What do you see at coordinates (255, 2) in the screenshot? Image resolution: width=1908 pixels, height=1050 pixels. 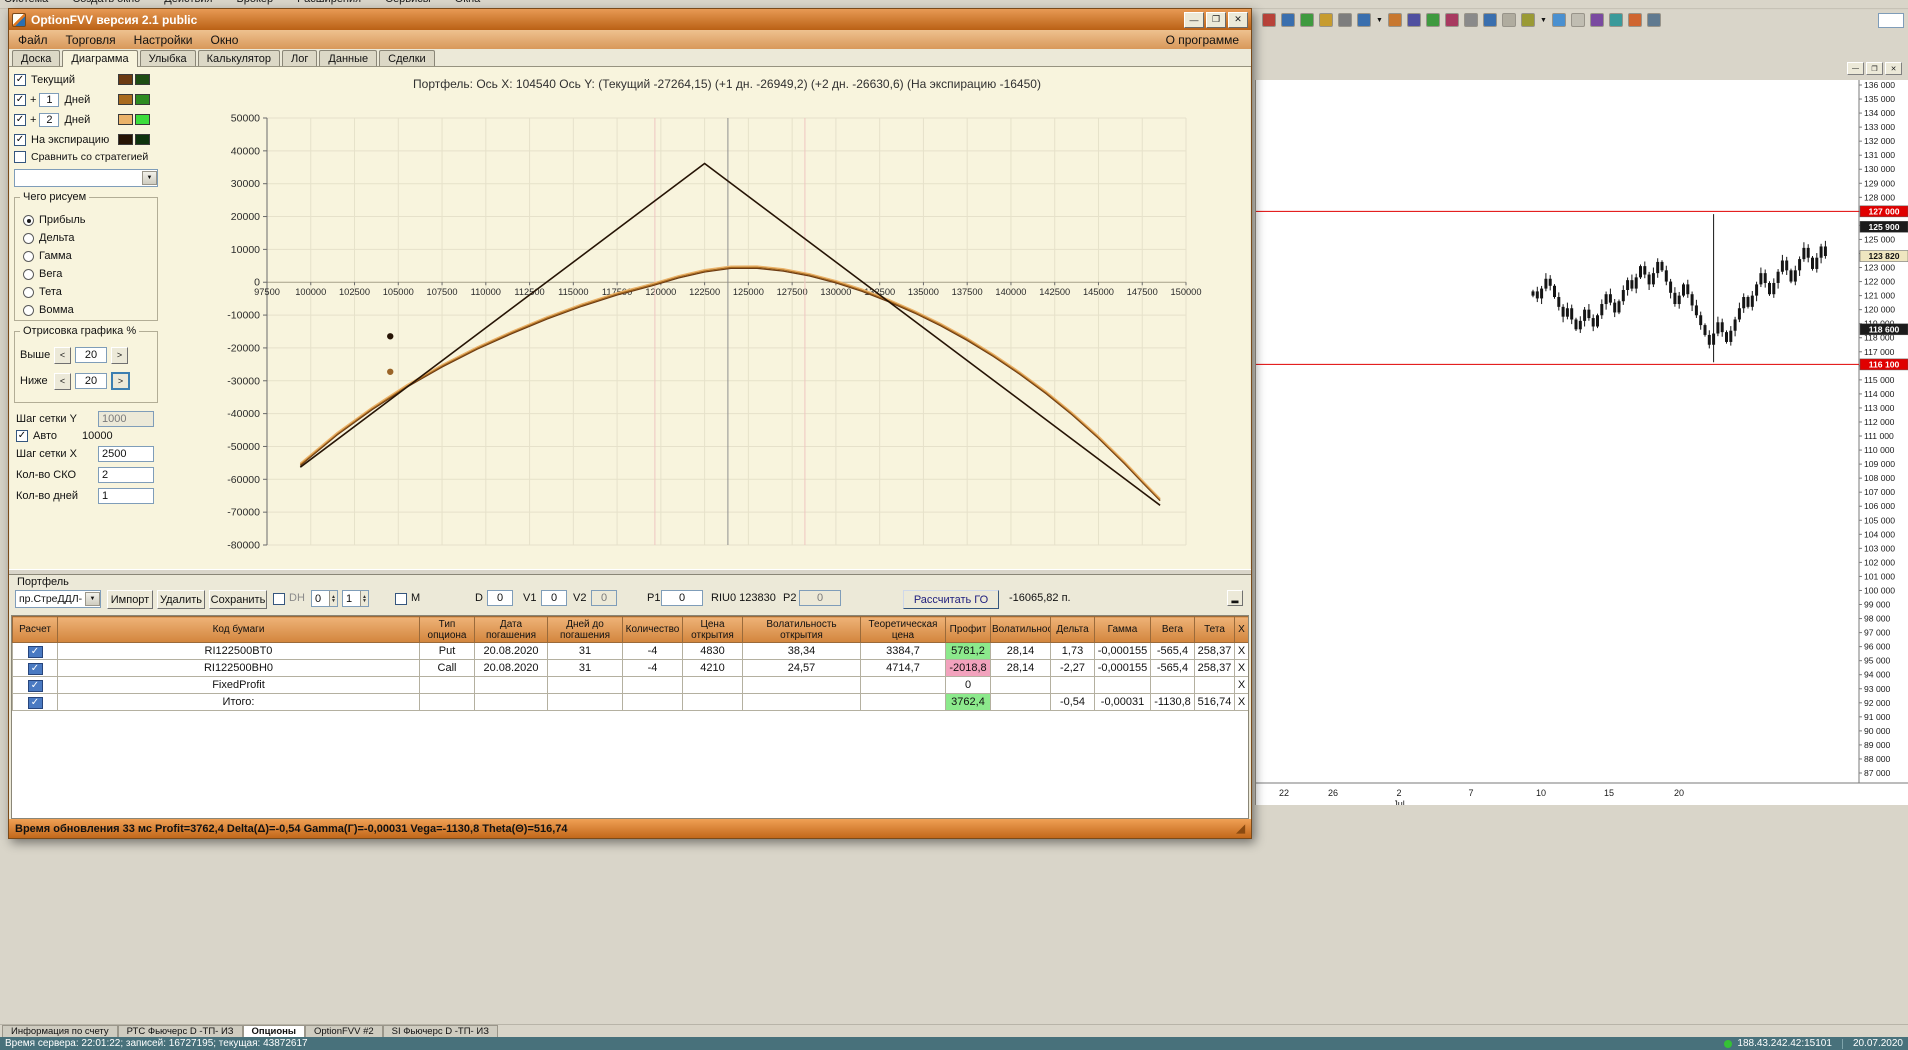 I see `bg-menu-broker: Брокер` at bounding box center [255, 2].